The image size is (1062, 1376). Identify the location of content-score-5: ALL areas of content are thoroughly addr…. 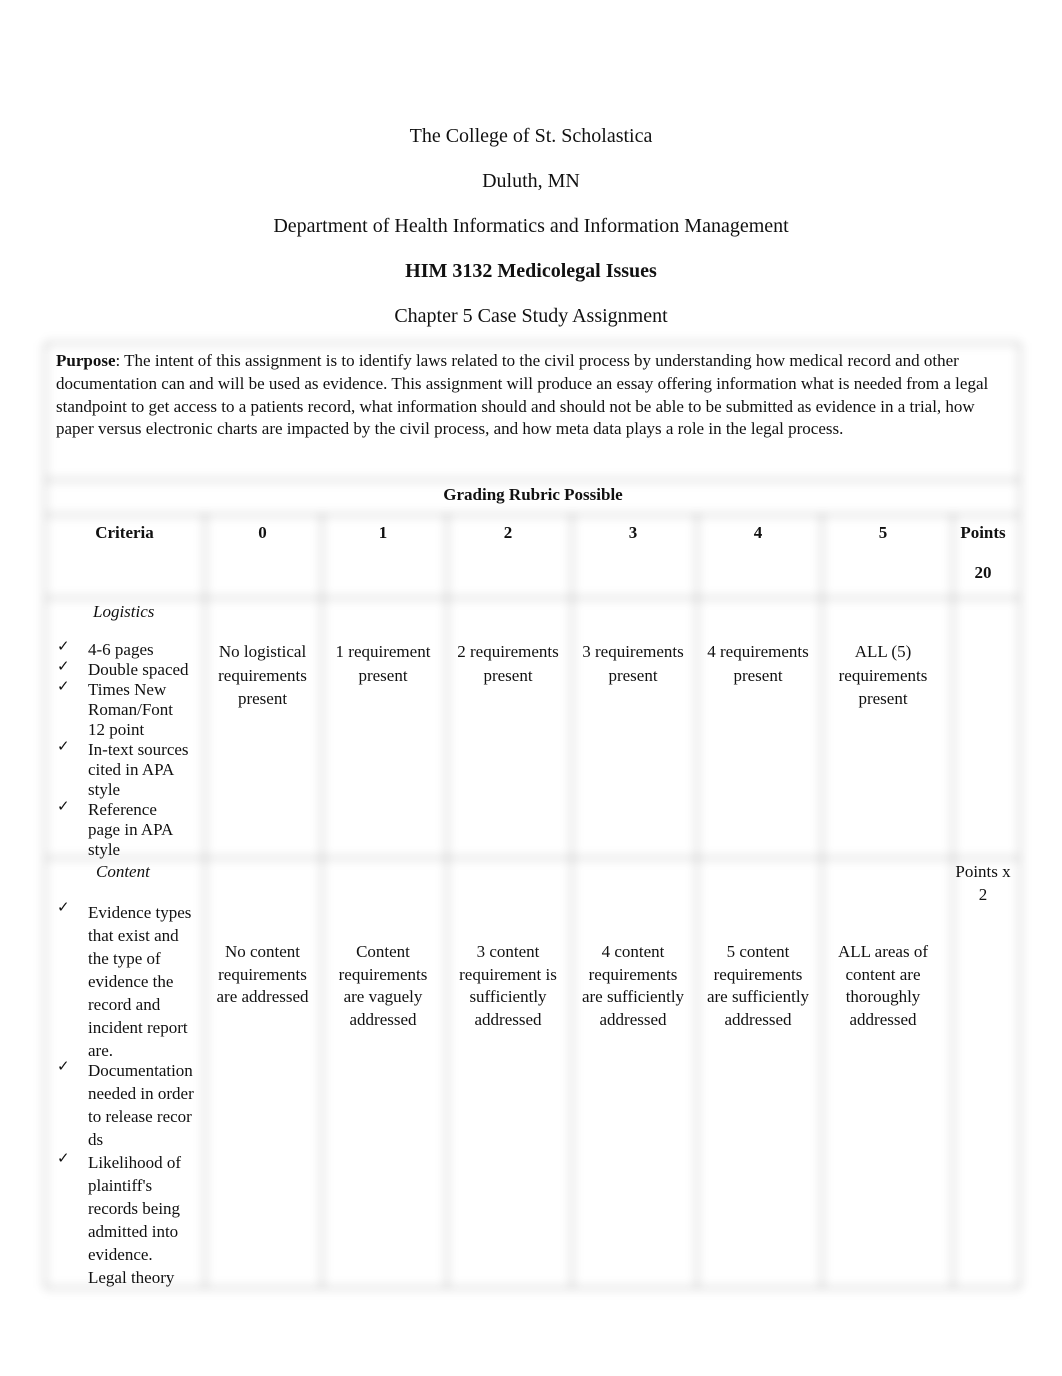
(883, 985).